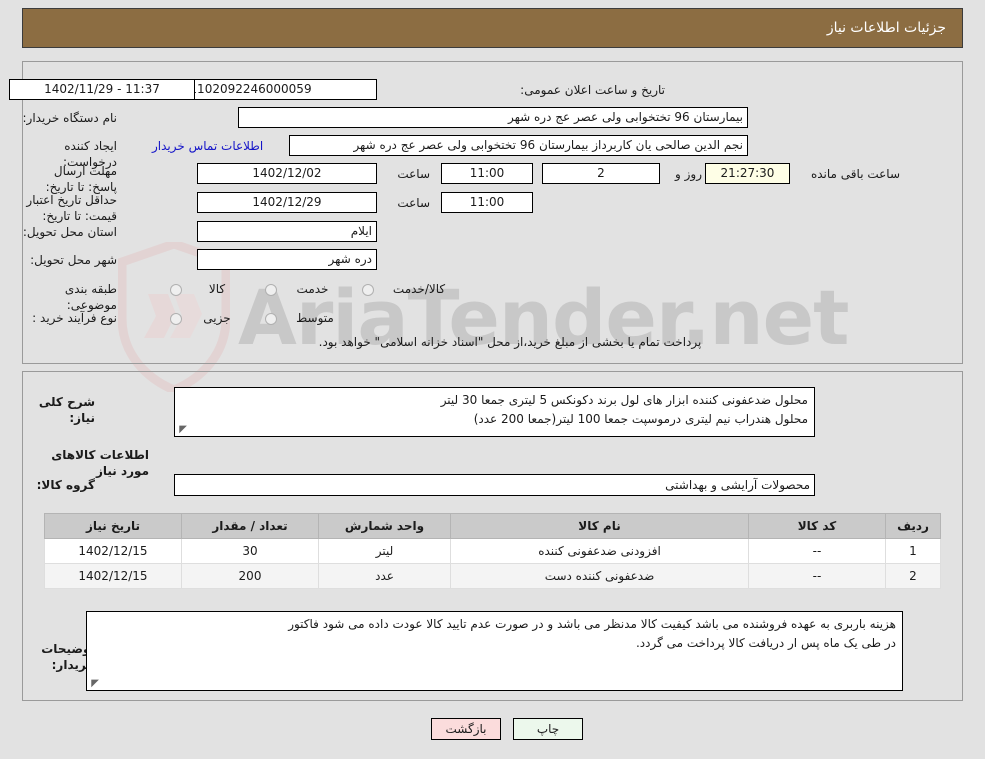 This screenshot has height=759, width=985. What do you see at coordinates (250, 526) in the screenshot?
I see `column-header-qty: تعداد / مقدار` at bounding box center [250, 526].